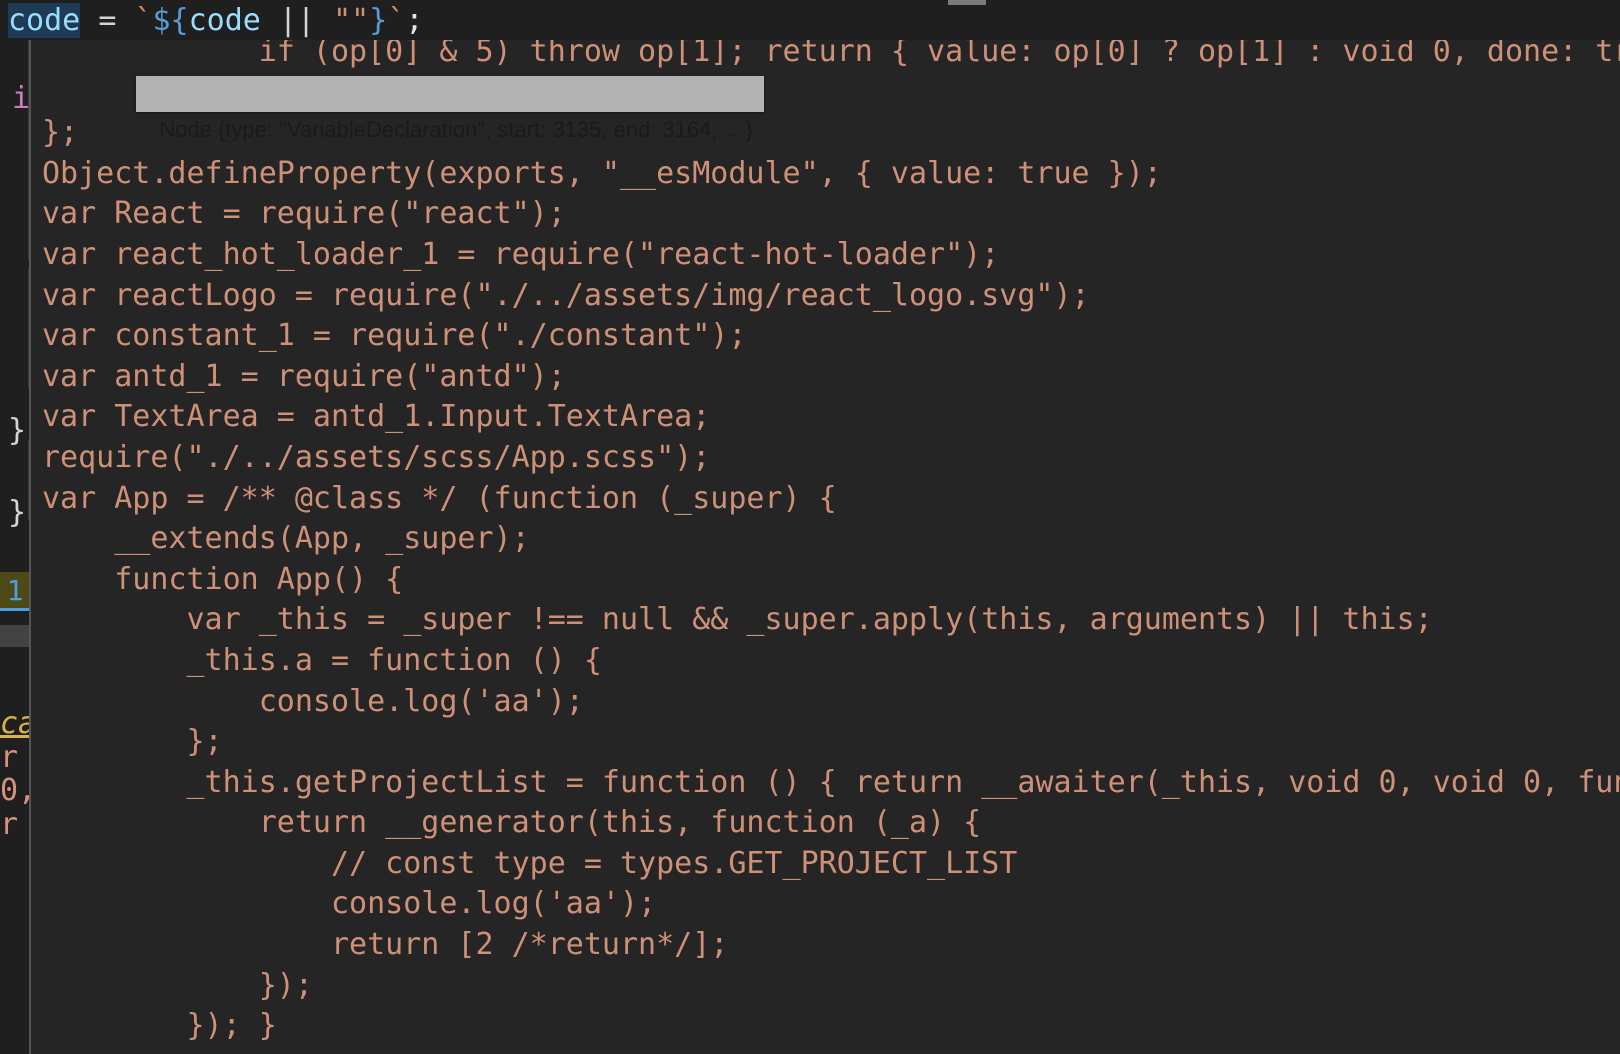 Image resolution: width=1620 pixels, height=1054 pixels. I want to click on code-line: });, so click(825, 986).